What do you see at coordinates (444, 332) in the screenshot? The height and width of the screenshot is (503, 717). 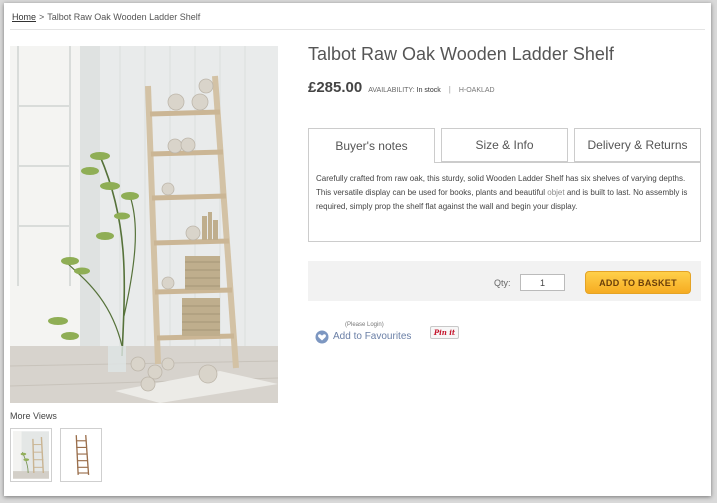 I see `pin-it-button: Pin it` at bounding box center [444, 332].